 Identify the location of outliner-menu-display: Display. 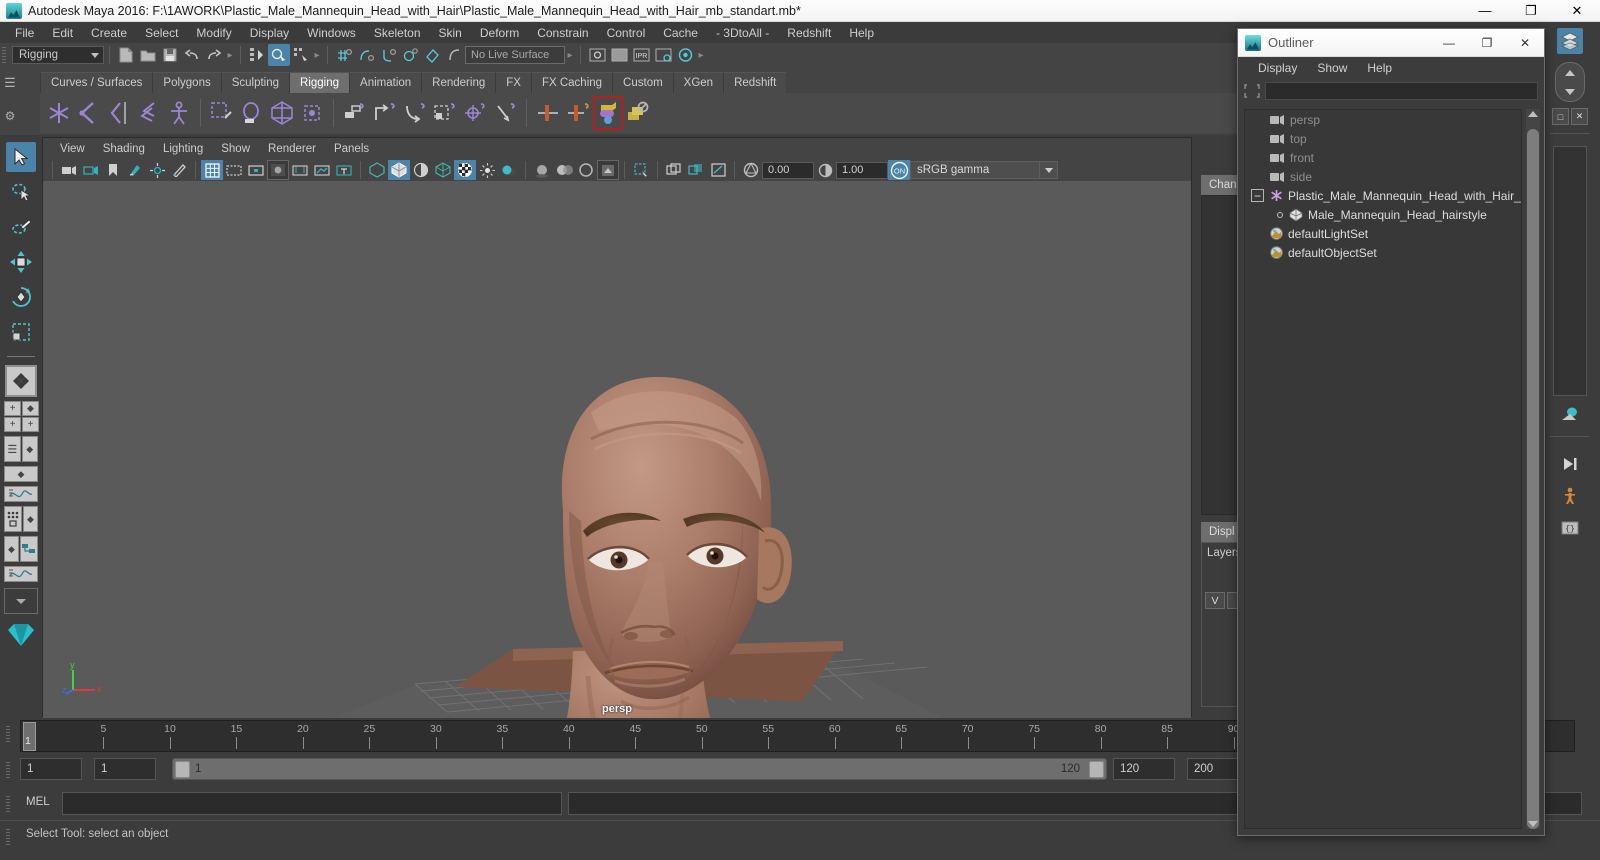
(1277, 68).